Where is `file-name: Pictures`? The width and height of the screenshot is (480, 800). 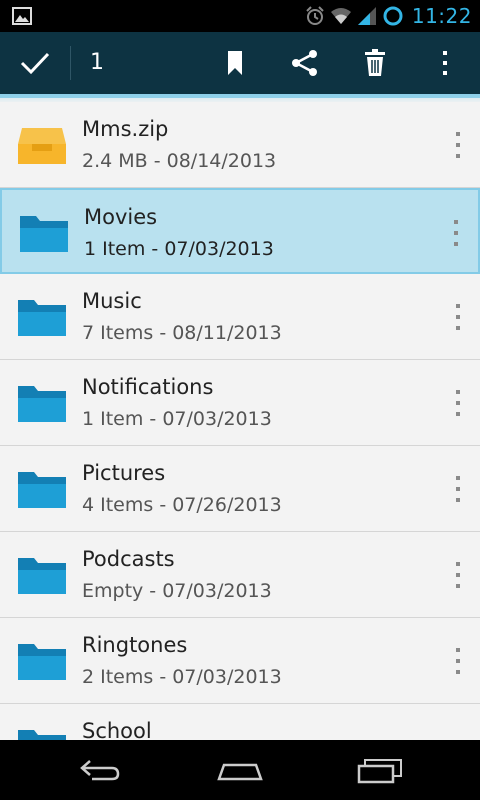 file-name: Pictures is located at coordinates (124, 473).